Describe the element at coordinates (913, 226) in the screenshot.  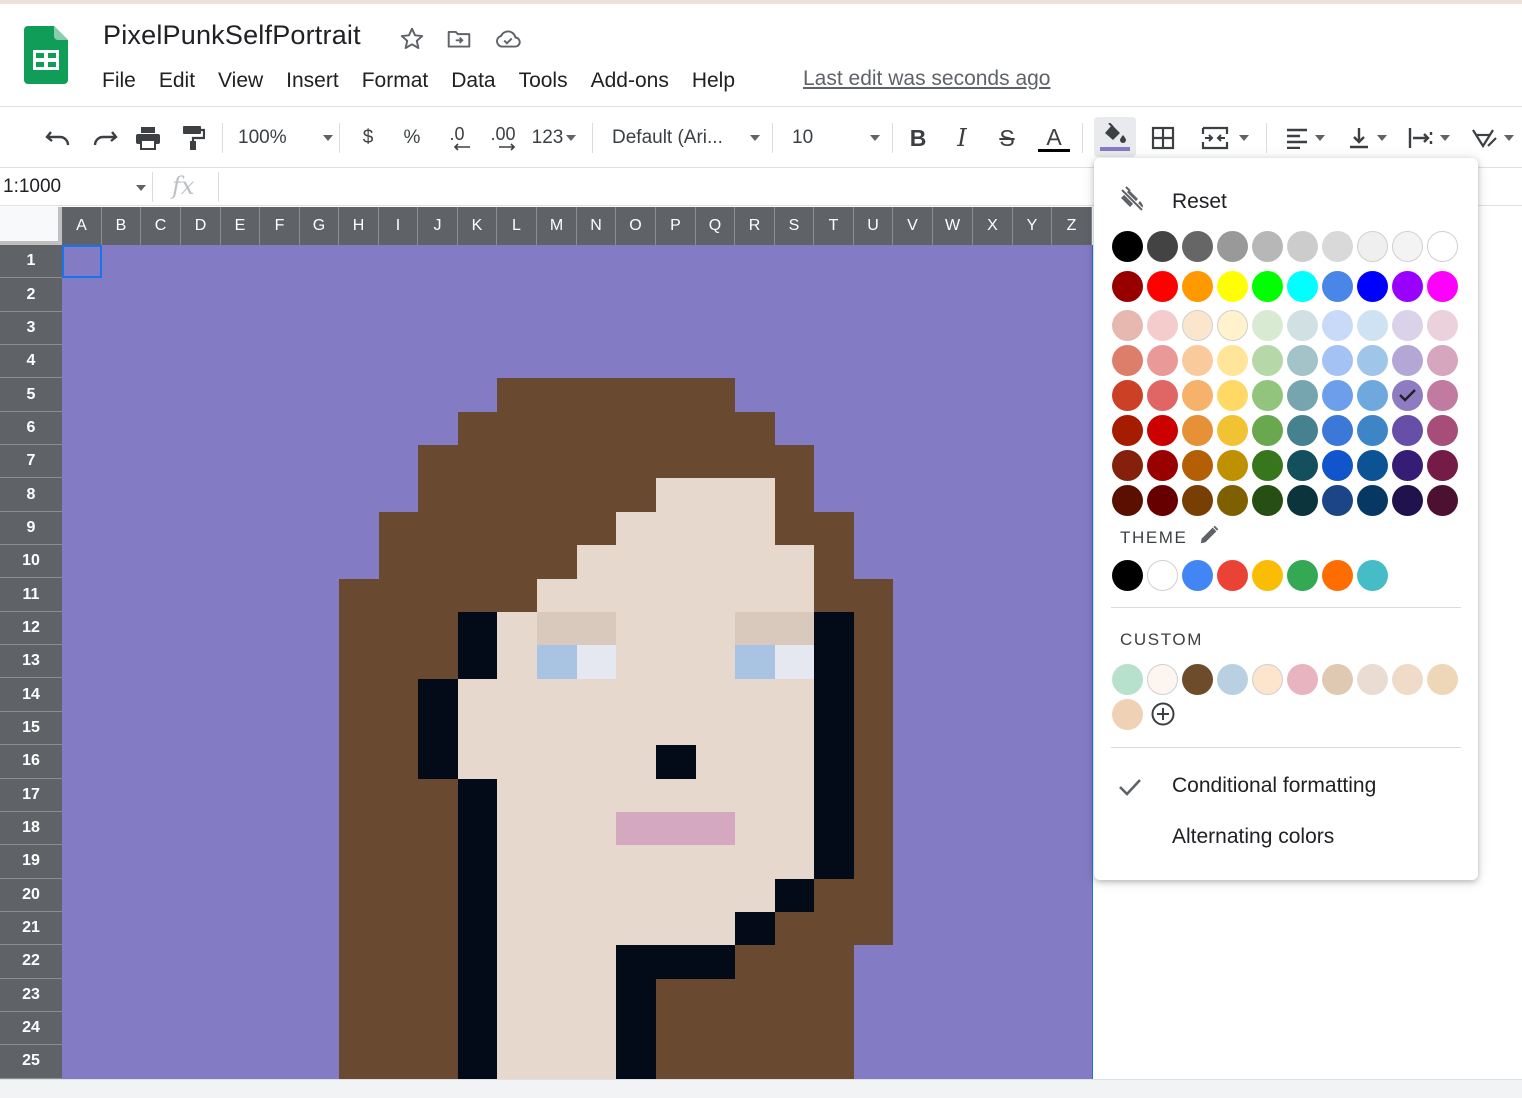
I see `column-header-v: V` at that location.